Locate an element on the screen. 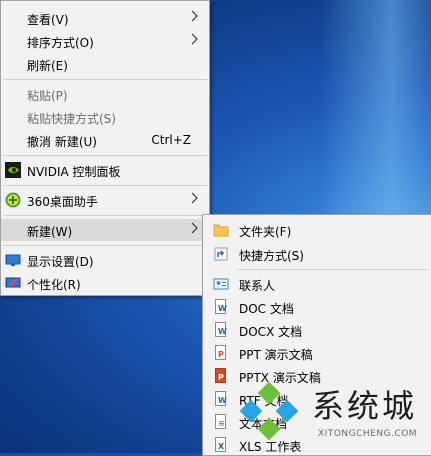  word-doc-icon: W is located at coordinates (221, 306).